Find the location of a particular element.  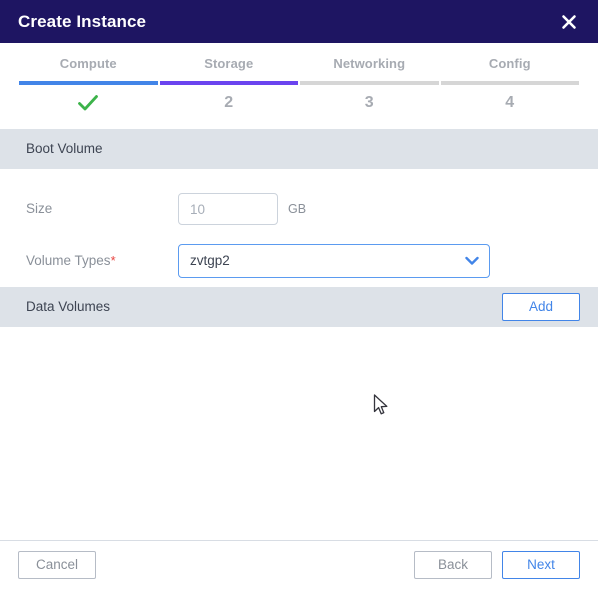

close-icon is located at coordinates (569, 21).